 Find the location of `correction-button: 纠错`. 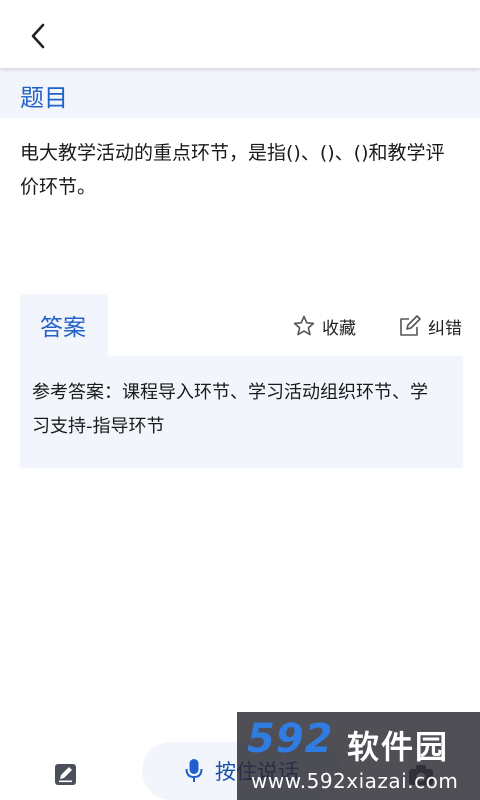

correction-button: 纠错 is located at coordinates (430, 326).